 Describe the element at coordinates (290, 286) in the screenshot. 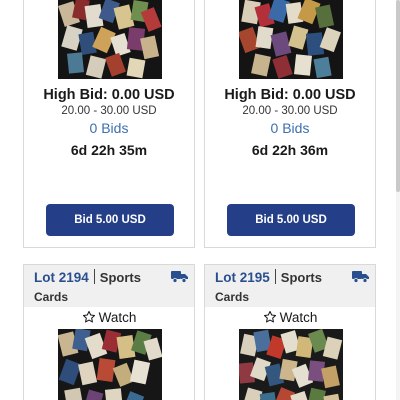

I see `lot-header: Lot 2195 Sports Cards` at that location.